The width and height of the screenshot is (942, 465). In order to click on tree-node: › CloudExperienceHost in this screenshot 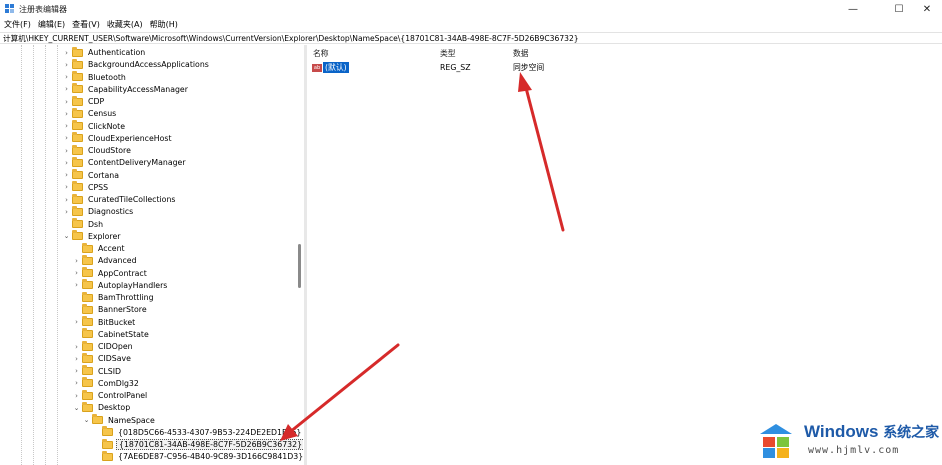, I will do `click(118, 138)`.